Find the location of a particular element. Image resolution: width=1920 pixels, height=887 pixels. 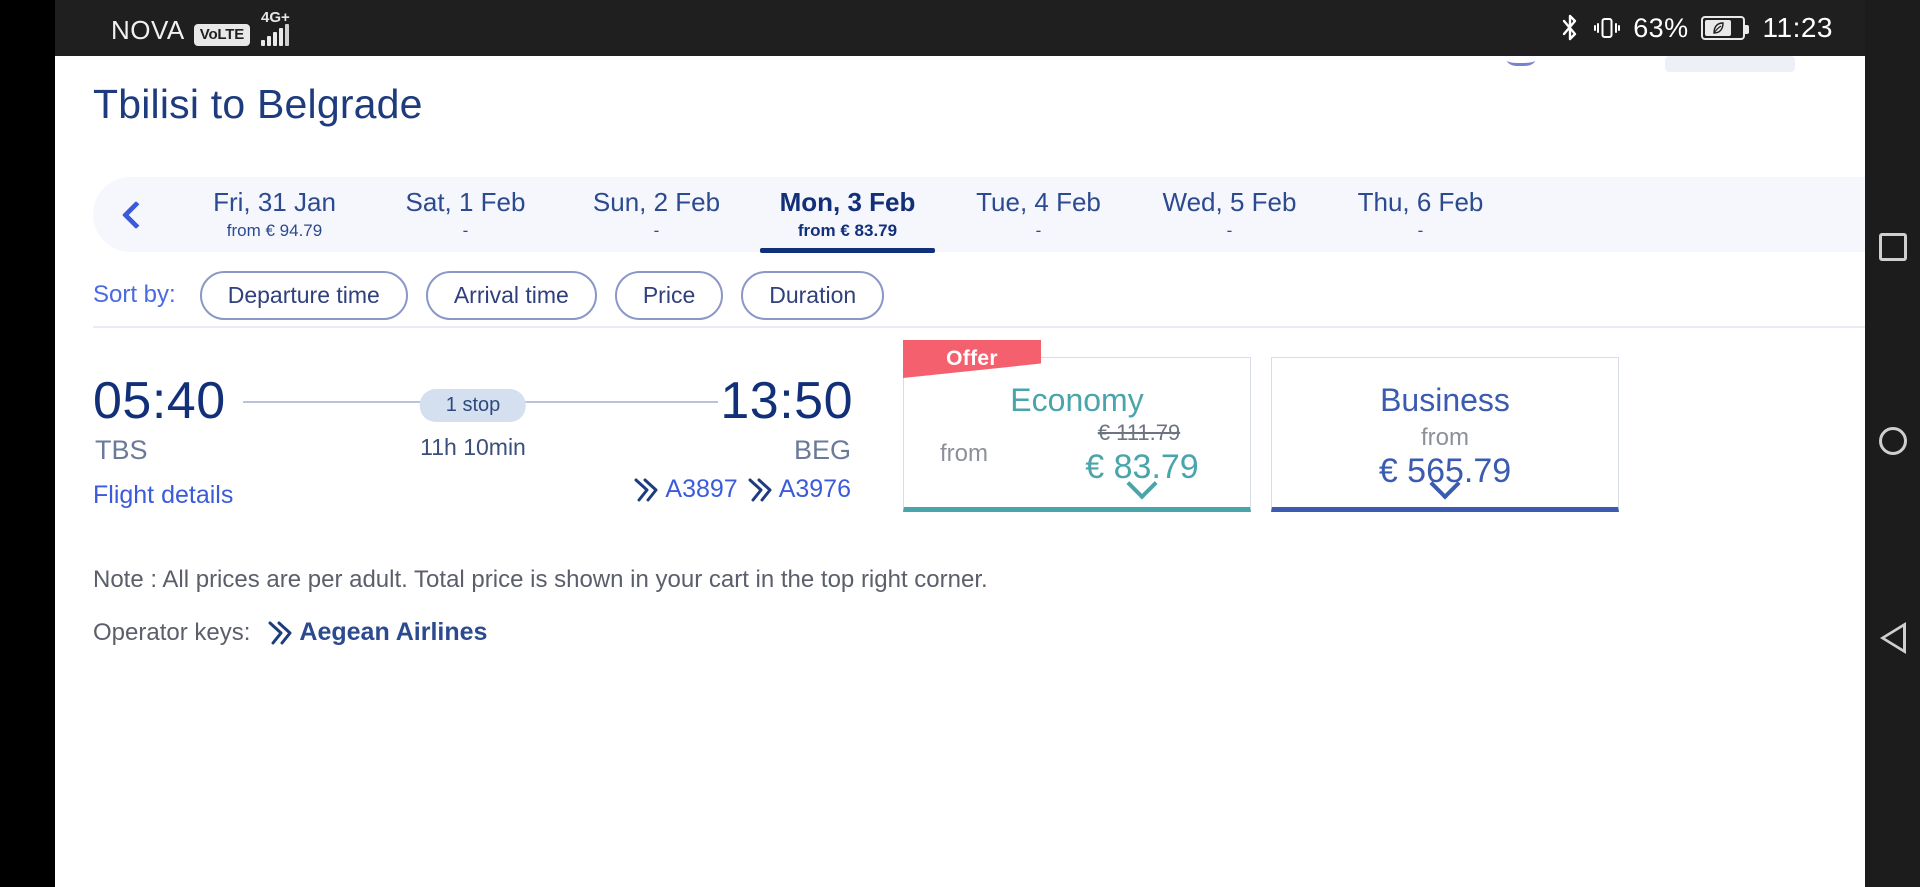

network-indicator: 4G+ is located at coordinates (275, 28).